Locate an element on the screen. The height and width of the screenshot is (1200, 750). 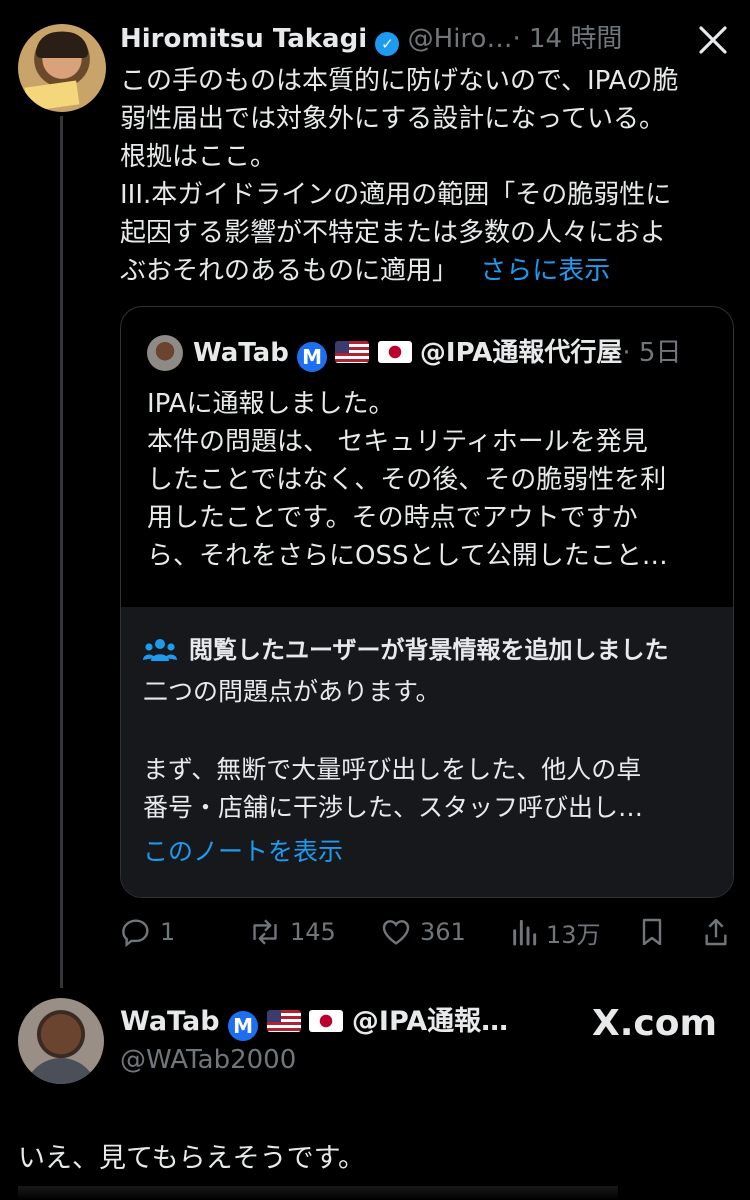
tweet-line: 弱性届出では対象外にする設計になっている。 is located at coordinates (392, 119).